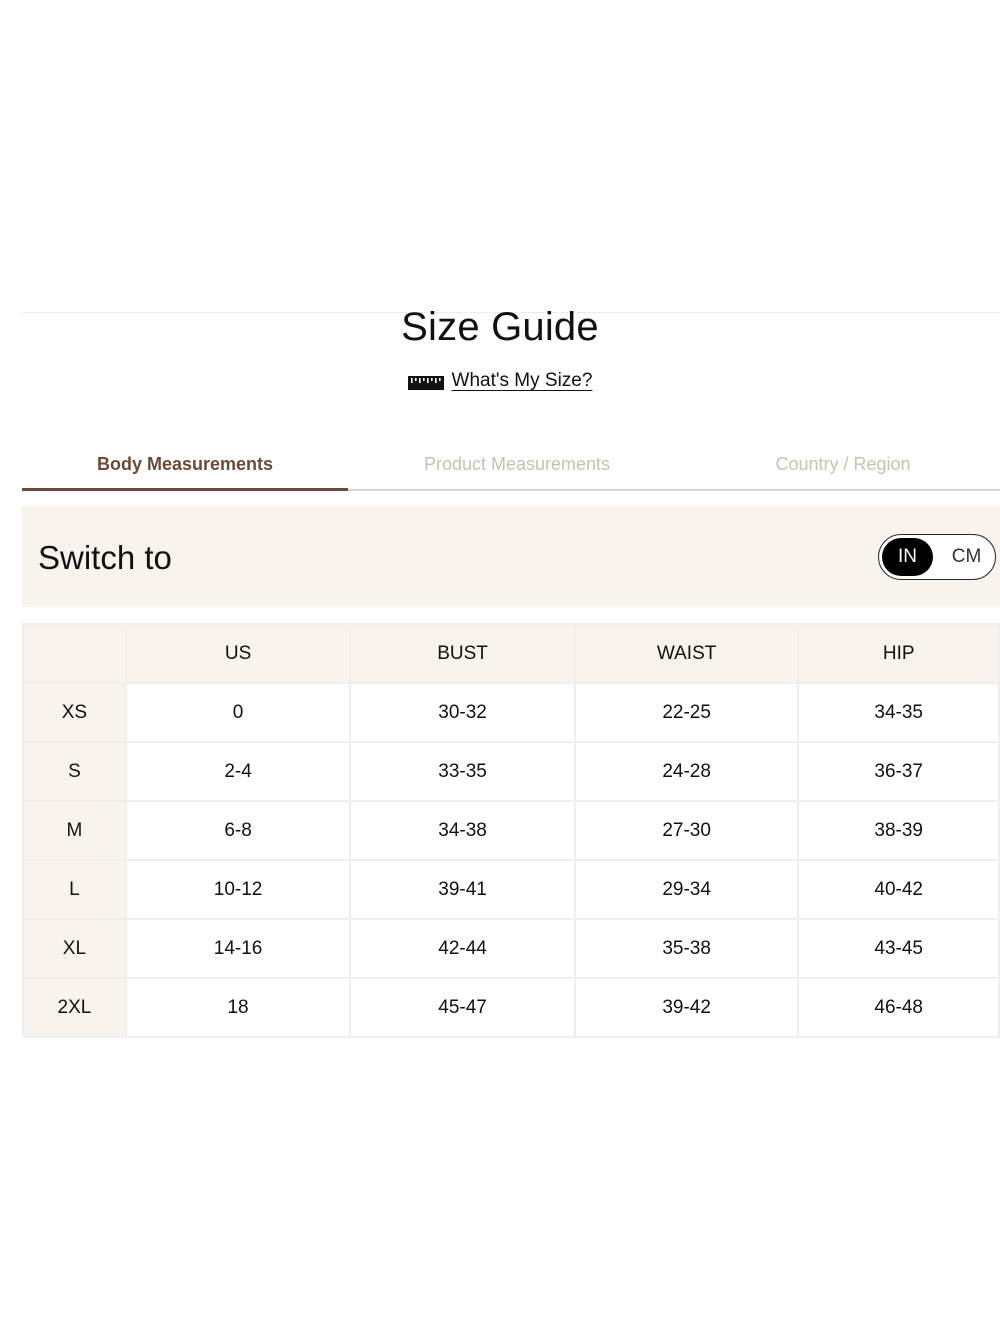 The image size is (1000, 1333). Describe the element at coordinates (898, 771) in the screenshot. I see `hip-cell: 36-37` at that location.